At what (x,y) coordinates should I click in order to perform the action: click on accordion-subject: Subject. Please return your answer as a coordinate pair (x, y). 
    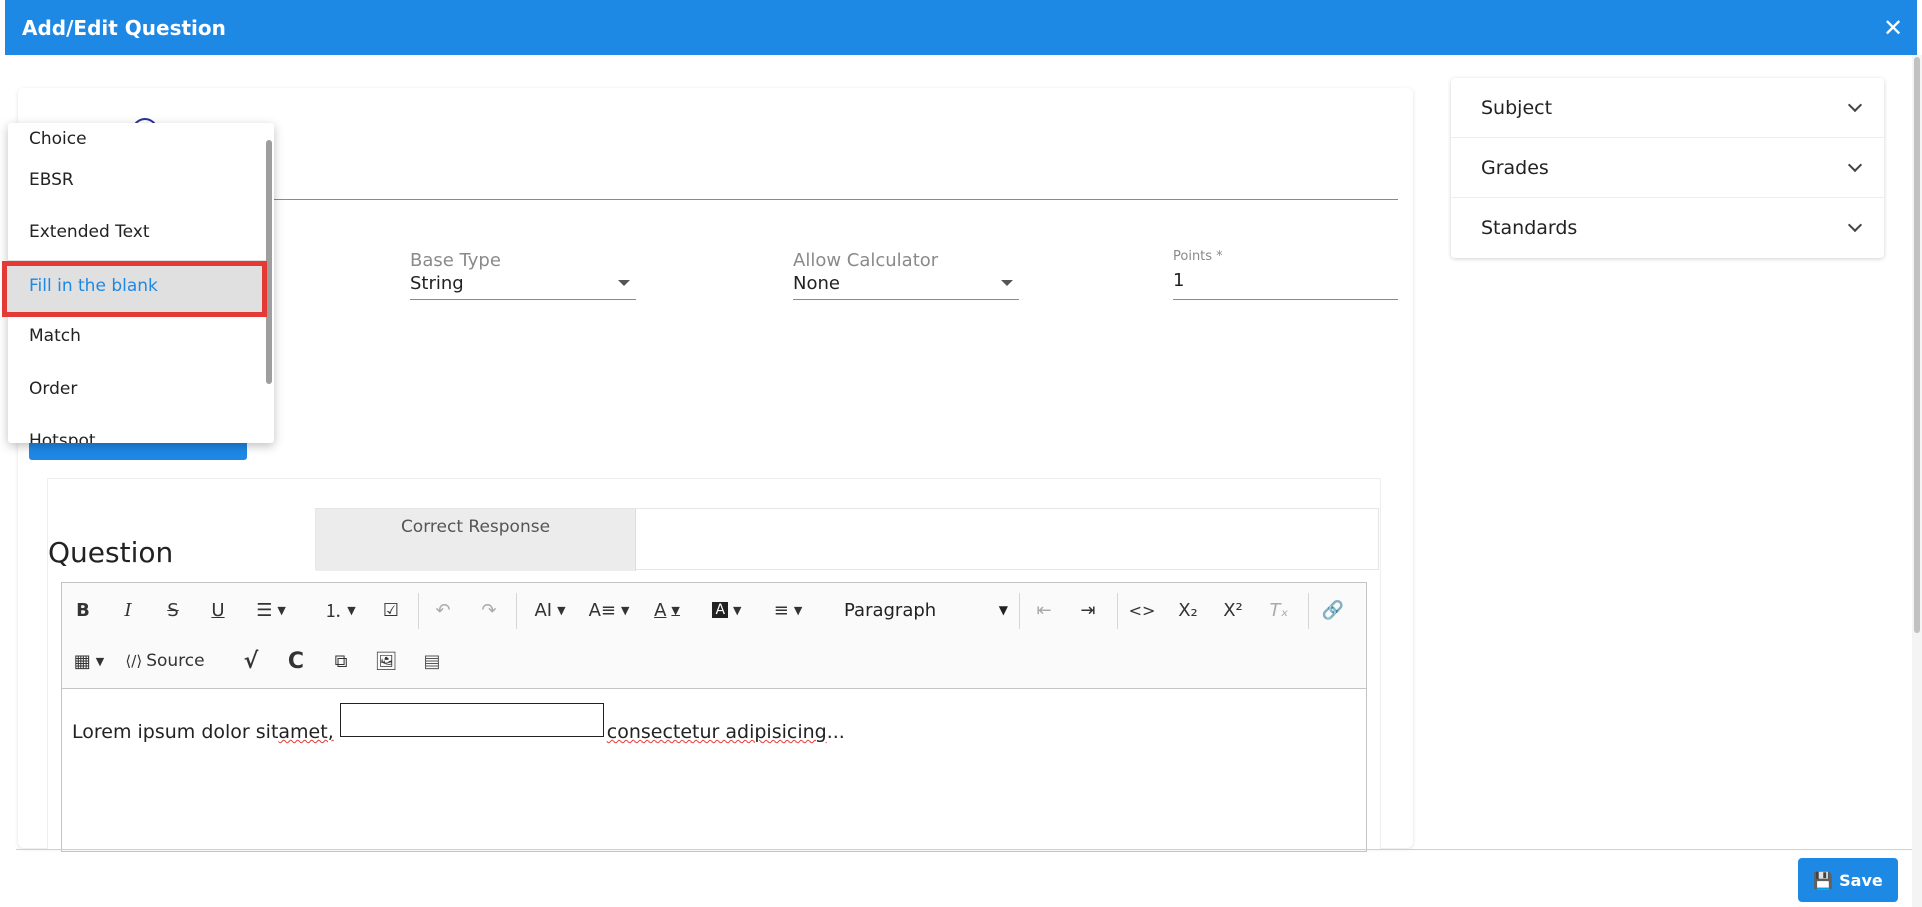
    Looking at the image, I should click on (1667, 108).